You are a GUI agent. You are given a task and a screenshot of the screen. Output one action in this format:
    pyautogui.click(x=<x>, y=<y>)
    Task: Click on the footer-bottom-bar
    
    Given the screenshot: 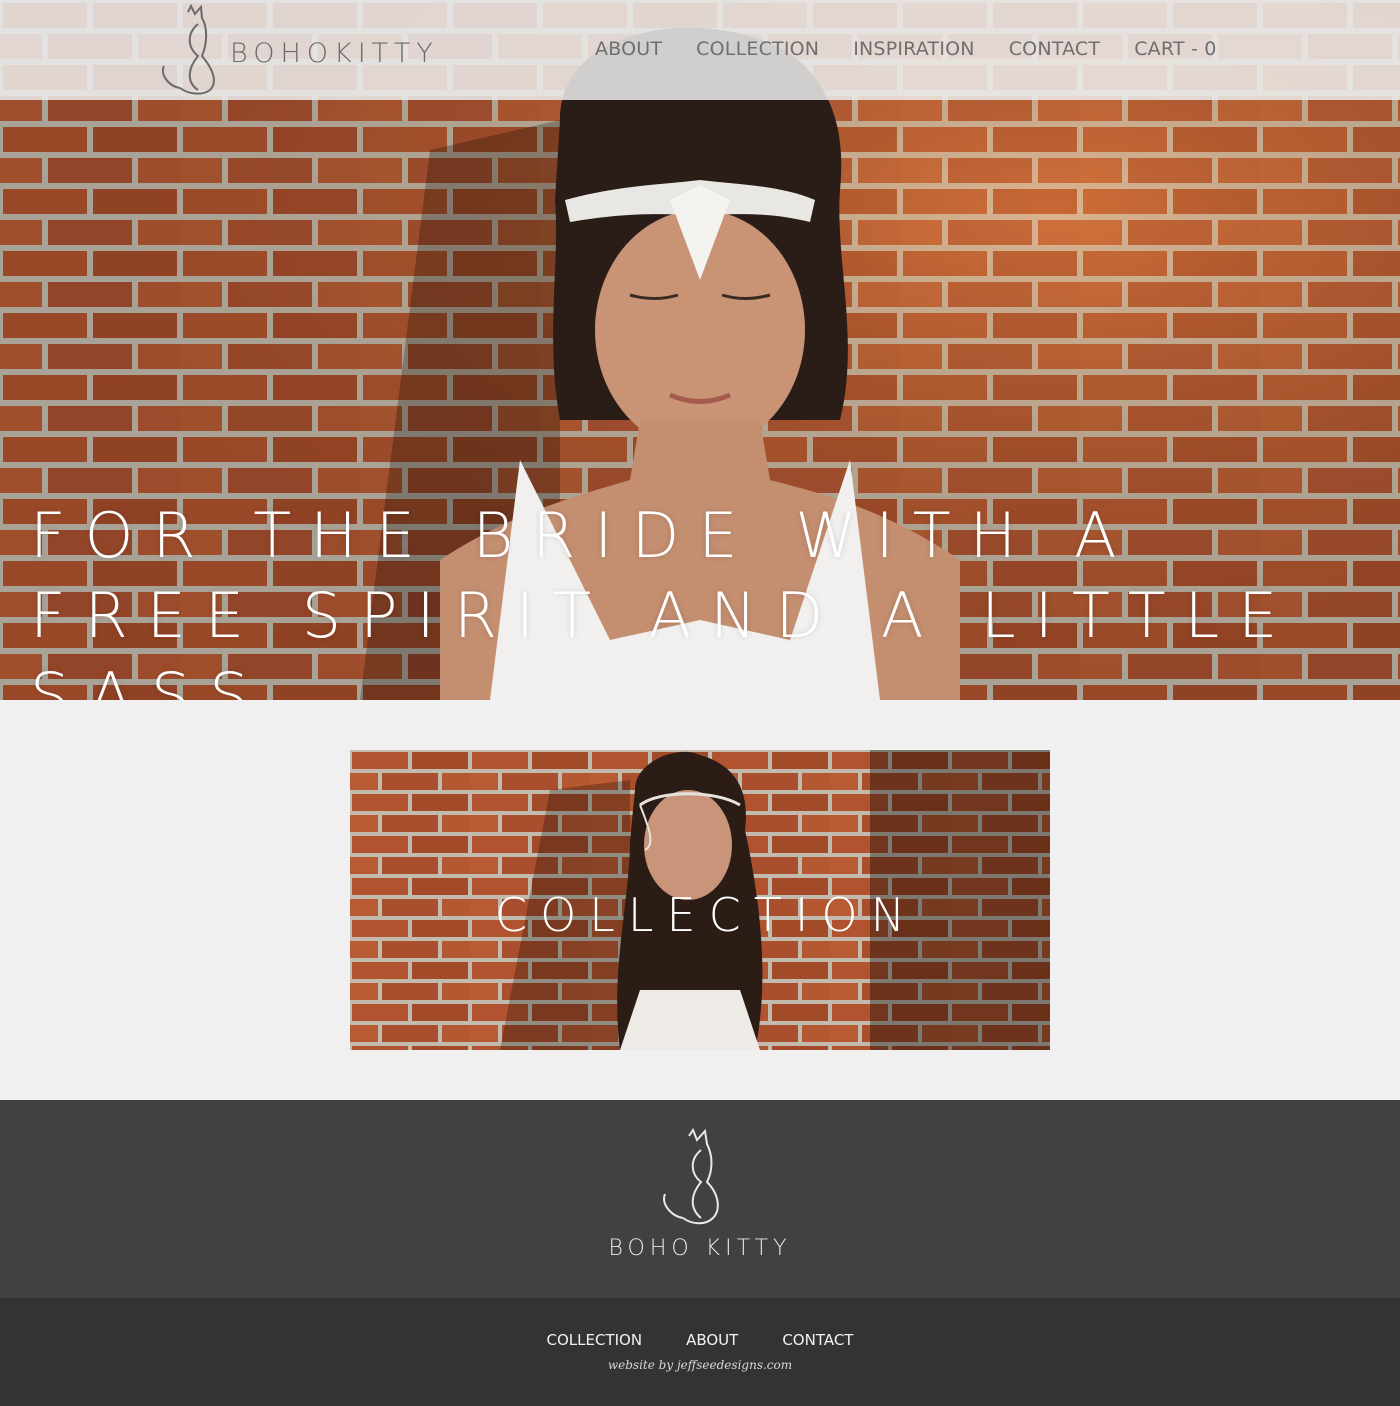 What is the action you would take?
    pyautogui.click(x=700, y=1352)
    